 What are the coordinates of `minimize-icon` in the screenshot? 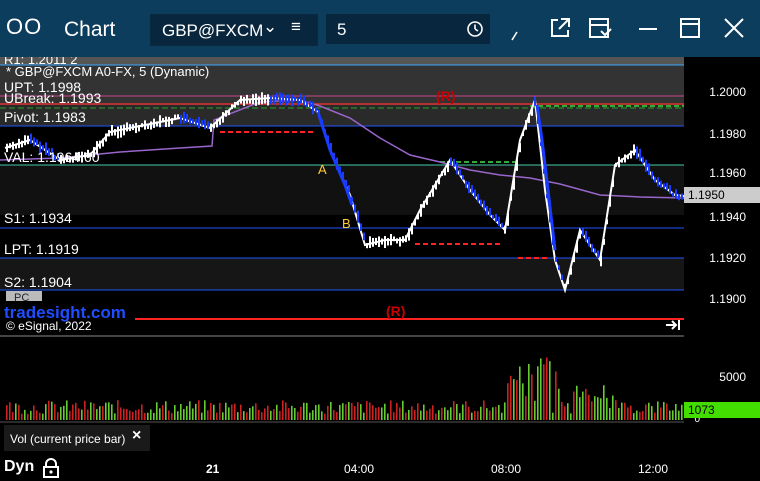 It's located at (648, 28).